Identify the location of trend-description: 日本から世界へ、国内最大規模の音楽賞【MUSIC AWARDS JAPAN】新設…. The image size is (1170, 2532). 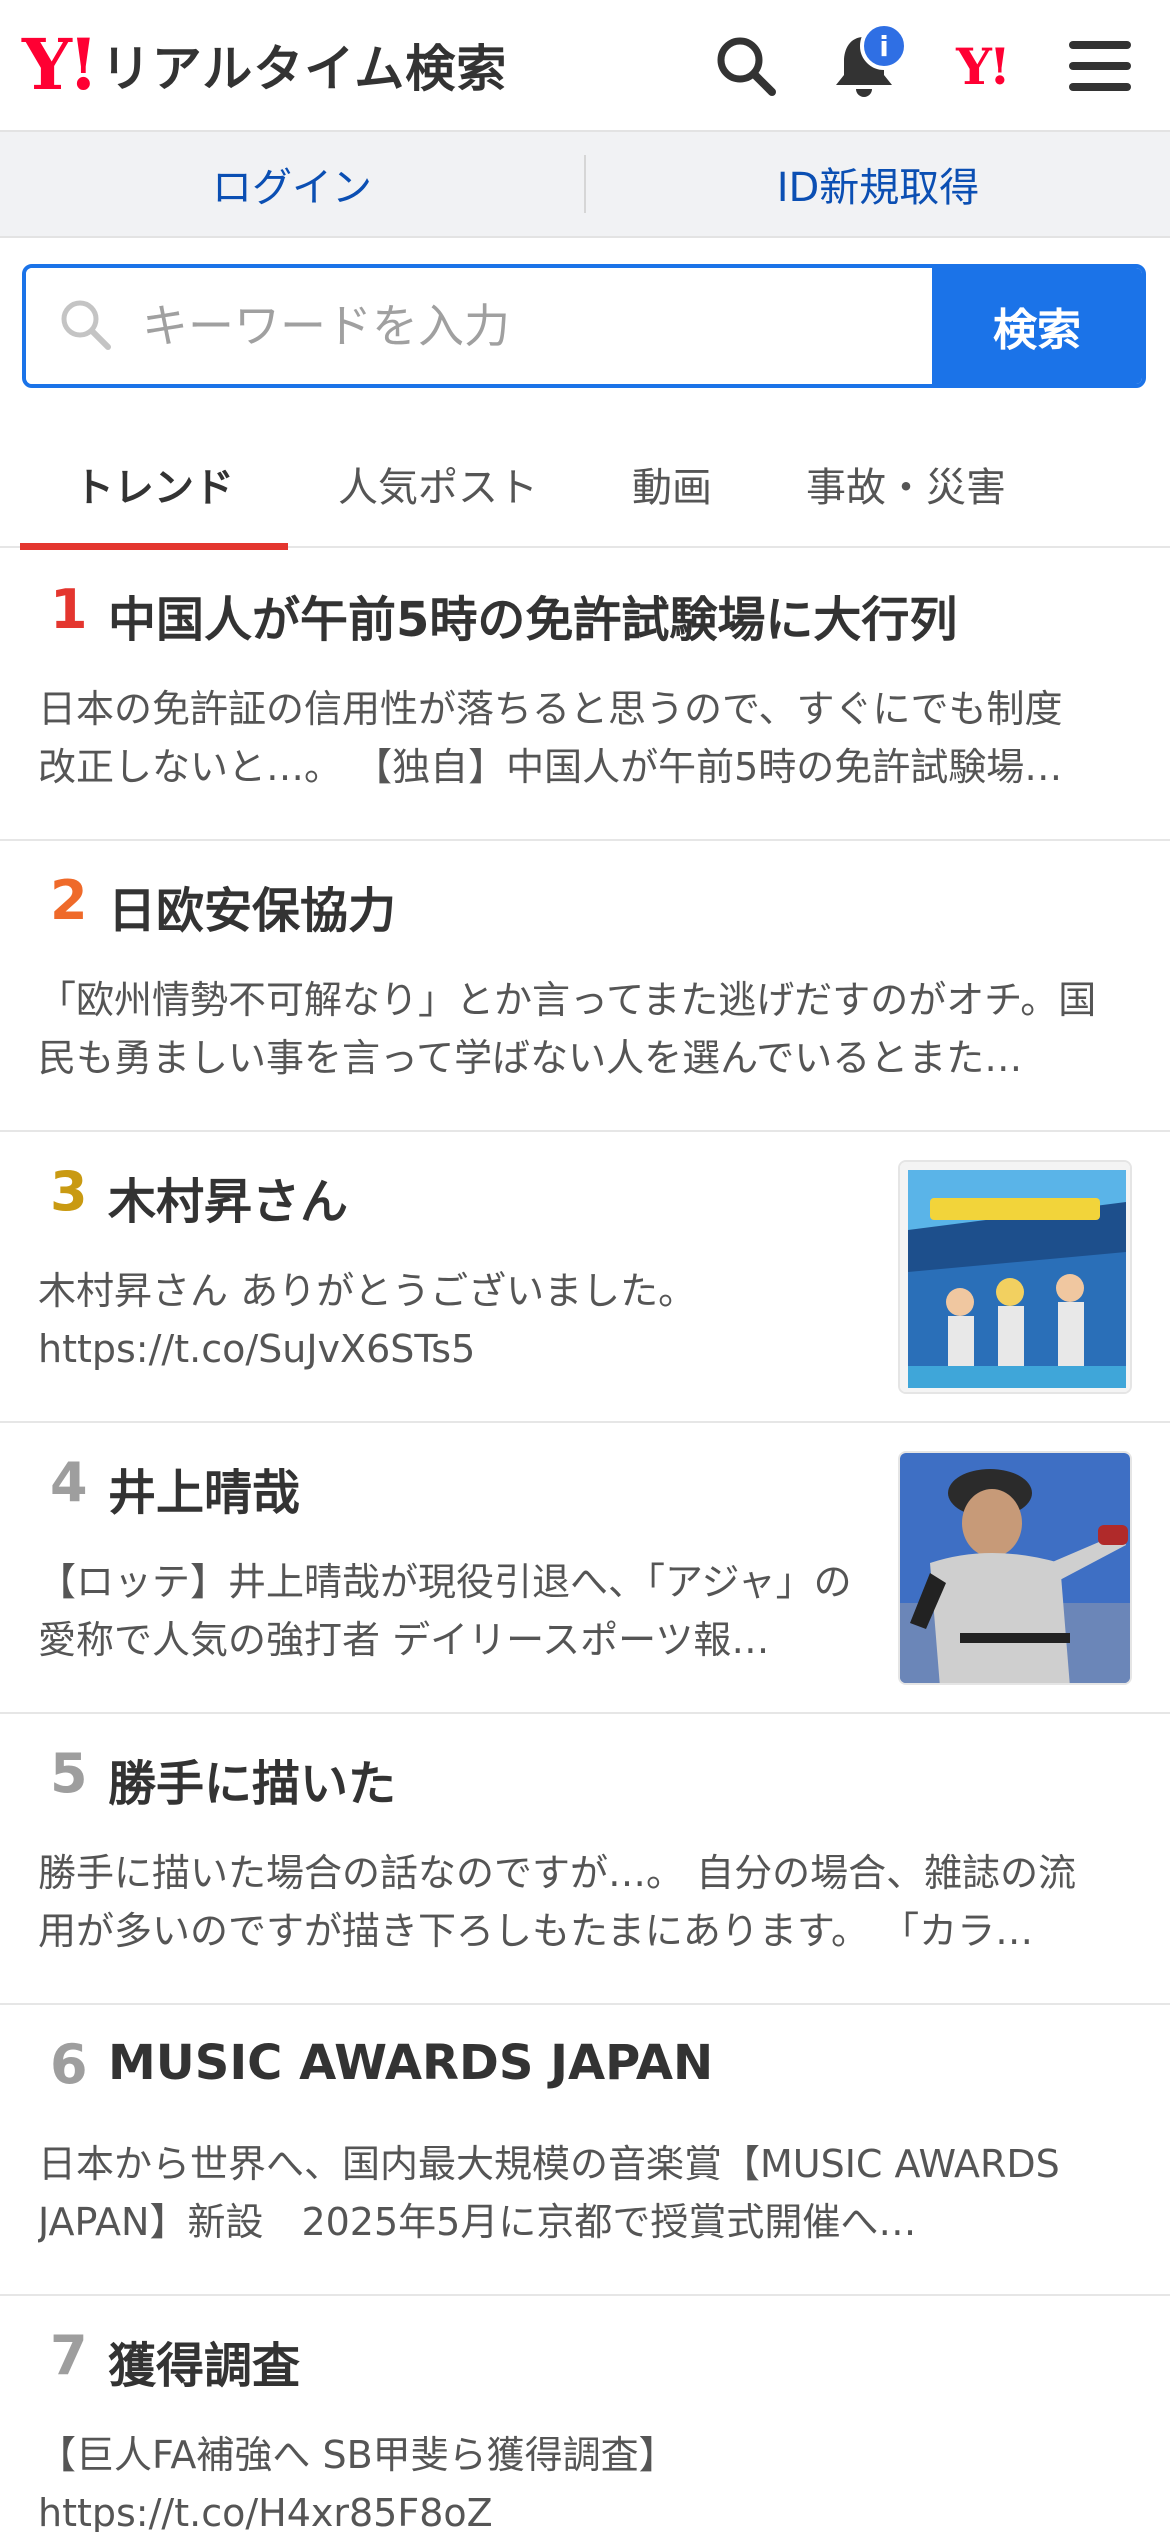
(549, 2193).